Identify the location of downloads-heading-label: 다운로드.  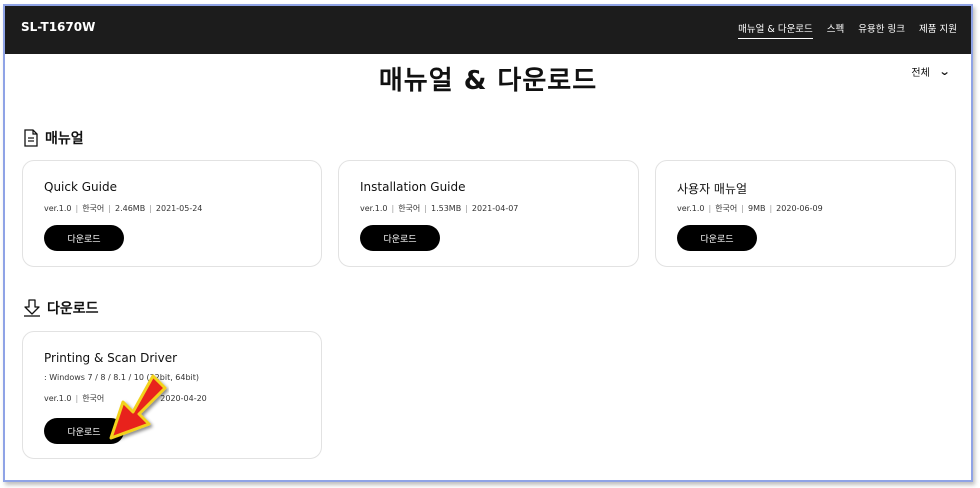
(73, 309).